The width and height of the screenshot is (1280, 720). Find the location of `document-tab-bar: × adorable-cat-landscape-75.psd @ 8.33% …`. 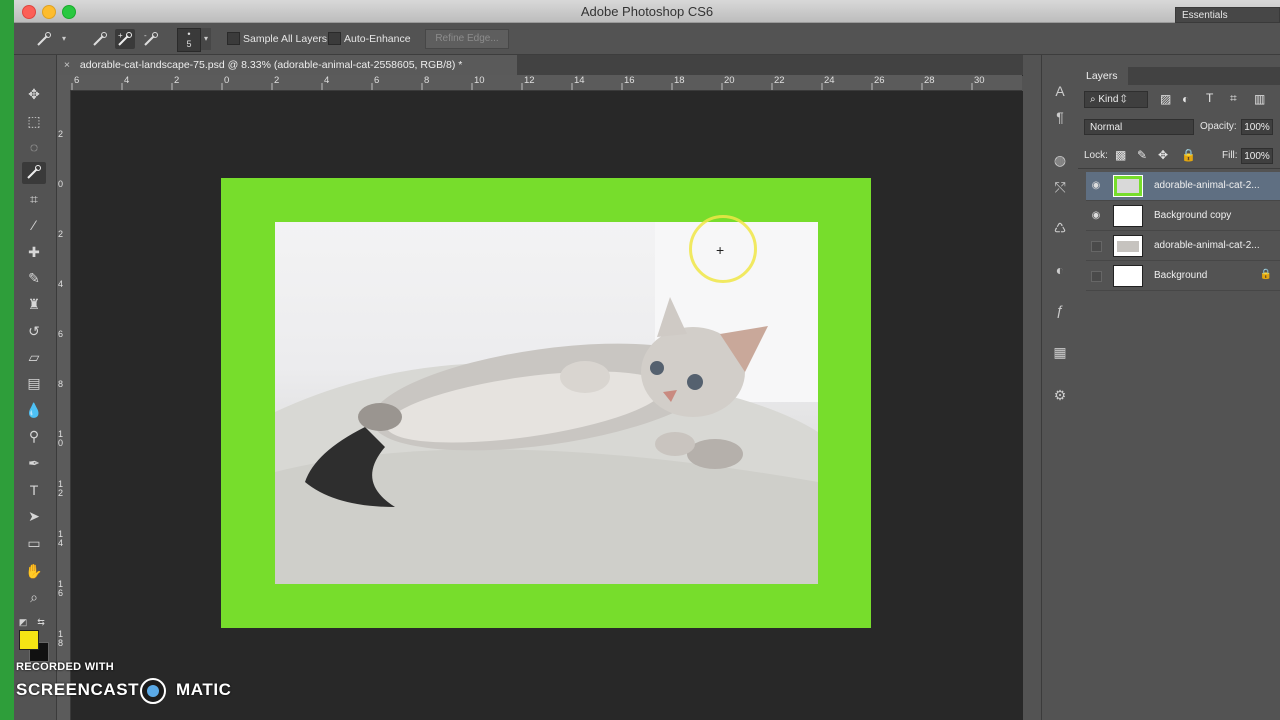

document-tab-bar: × adorable-cat-landscape-75.psd @ 8.33% … is located at coordinates (540, 65).